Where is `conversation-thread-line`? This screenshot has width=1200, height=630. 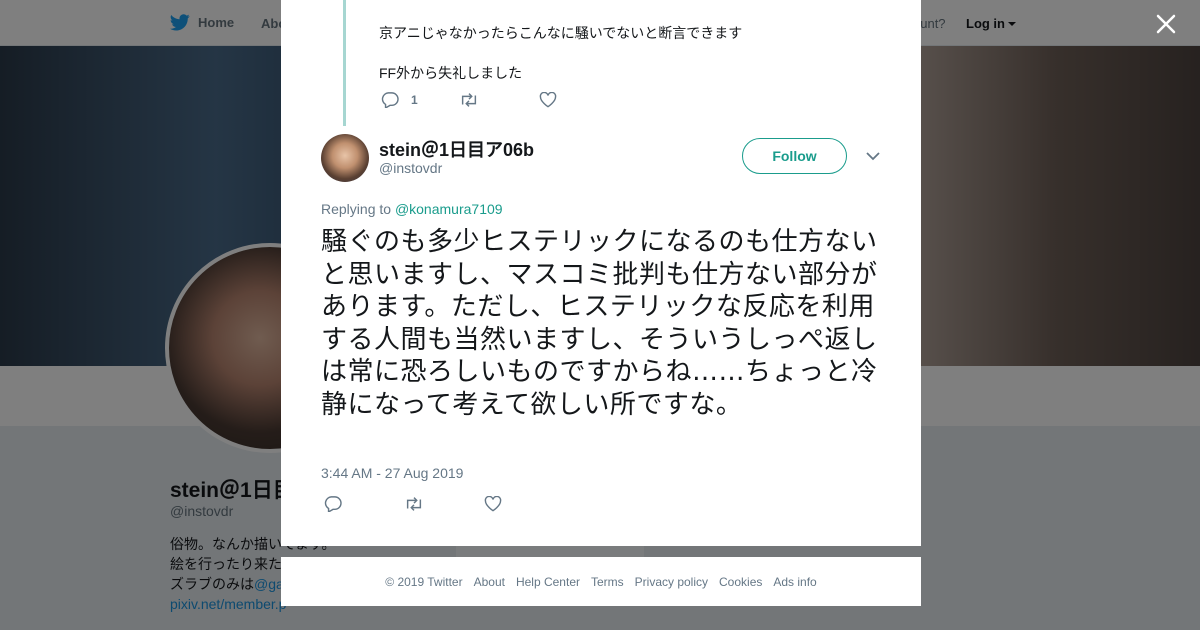 conversation-thread-line is located at coordinates (344, 63).